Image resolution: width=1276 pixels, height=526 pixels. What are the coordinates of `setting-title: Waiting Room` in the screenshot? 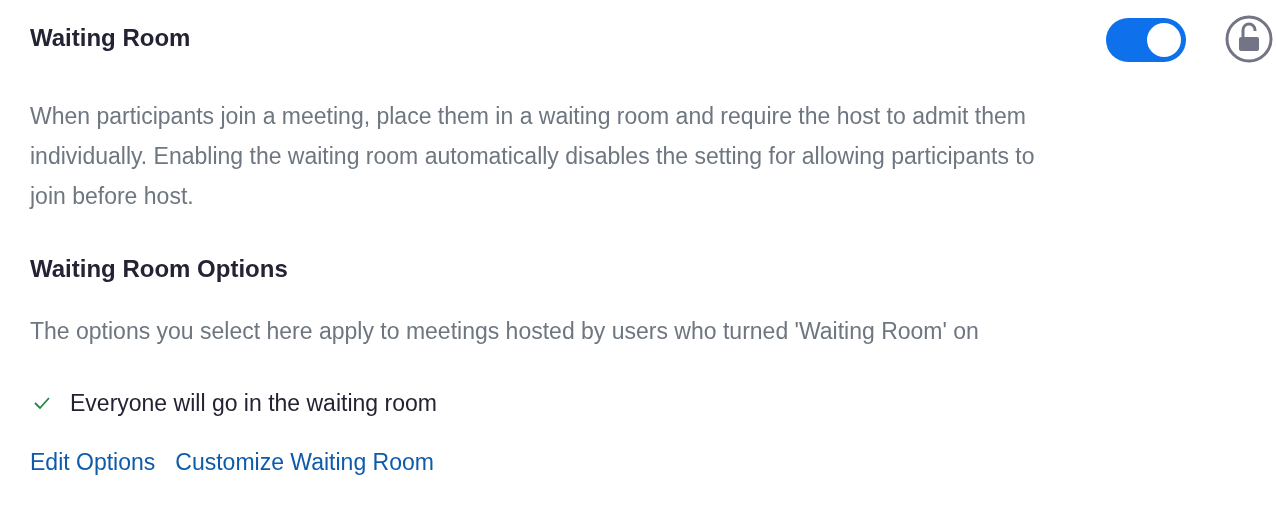 It's located at (111, 38).